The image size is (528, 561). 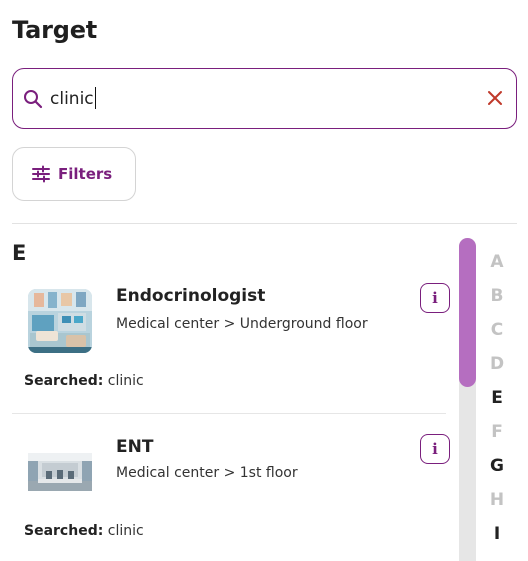 What do you see at coordinates (135, 447) in the screenshot?
I see `item-name: ENT` at bounding box center [135, 447].